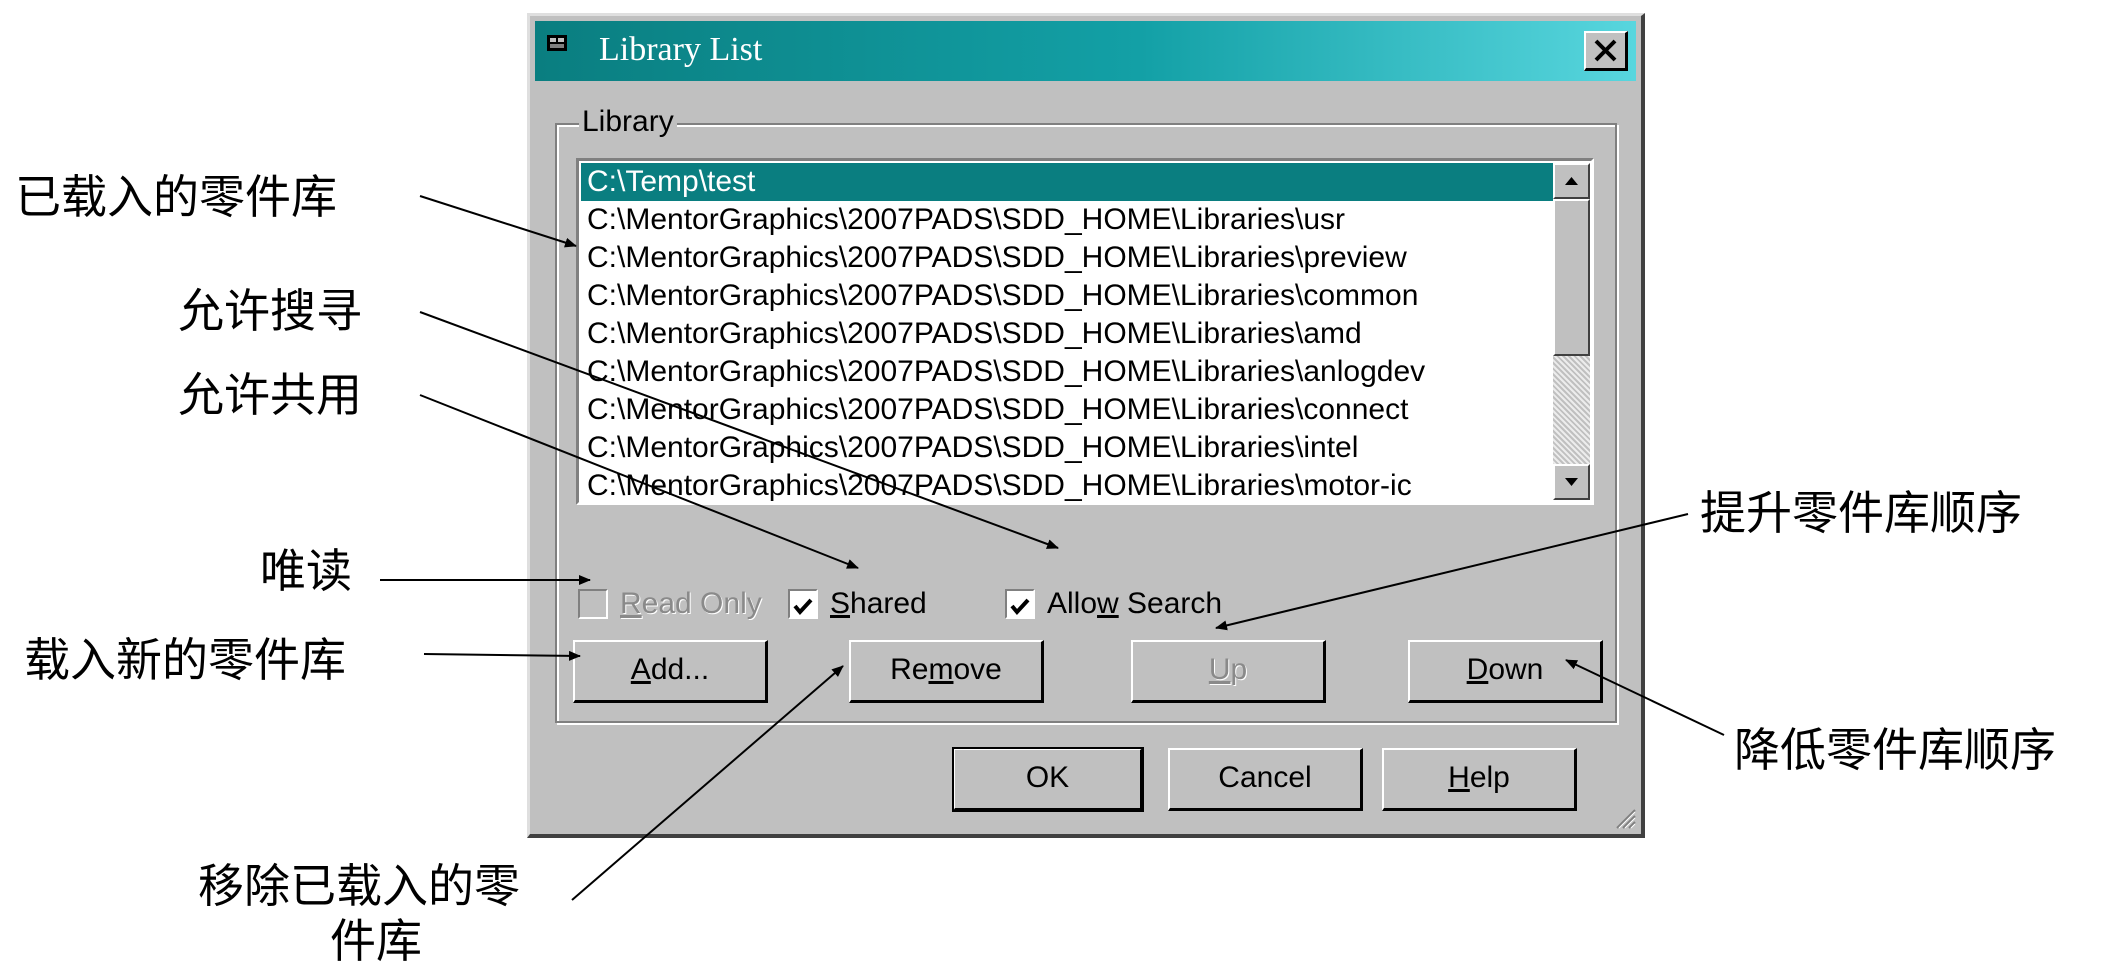  Describe the element at coordinates (1085, 51) in the screenshot. I see `title-bar: Library List` at that location.